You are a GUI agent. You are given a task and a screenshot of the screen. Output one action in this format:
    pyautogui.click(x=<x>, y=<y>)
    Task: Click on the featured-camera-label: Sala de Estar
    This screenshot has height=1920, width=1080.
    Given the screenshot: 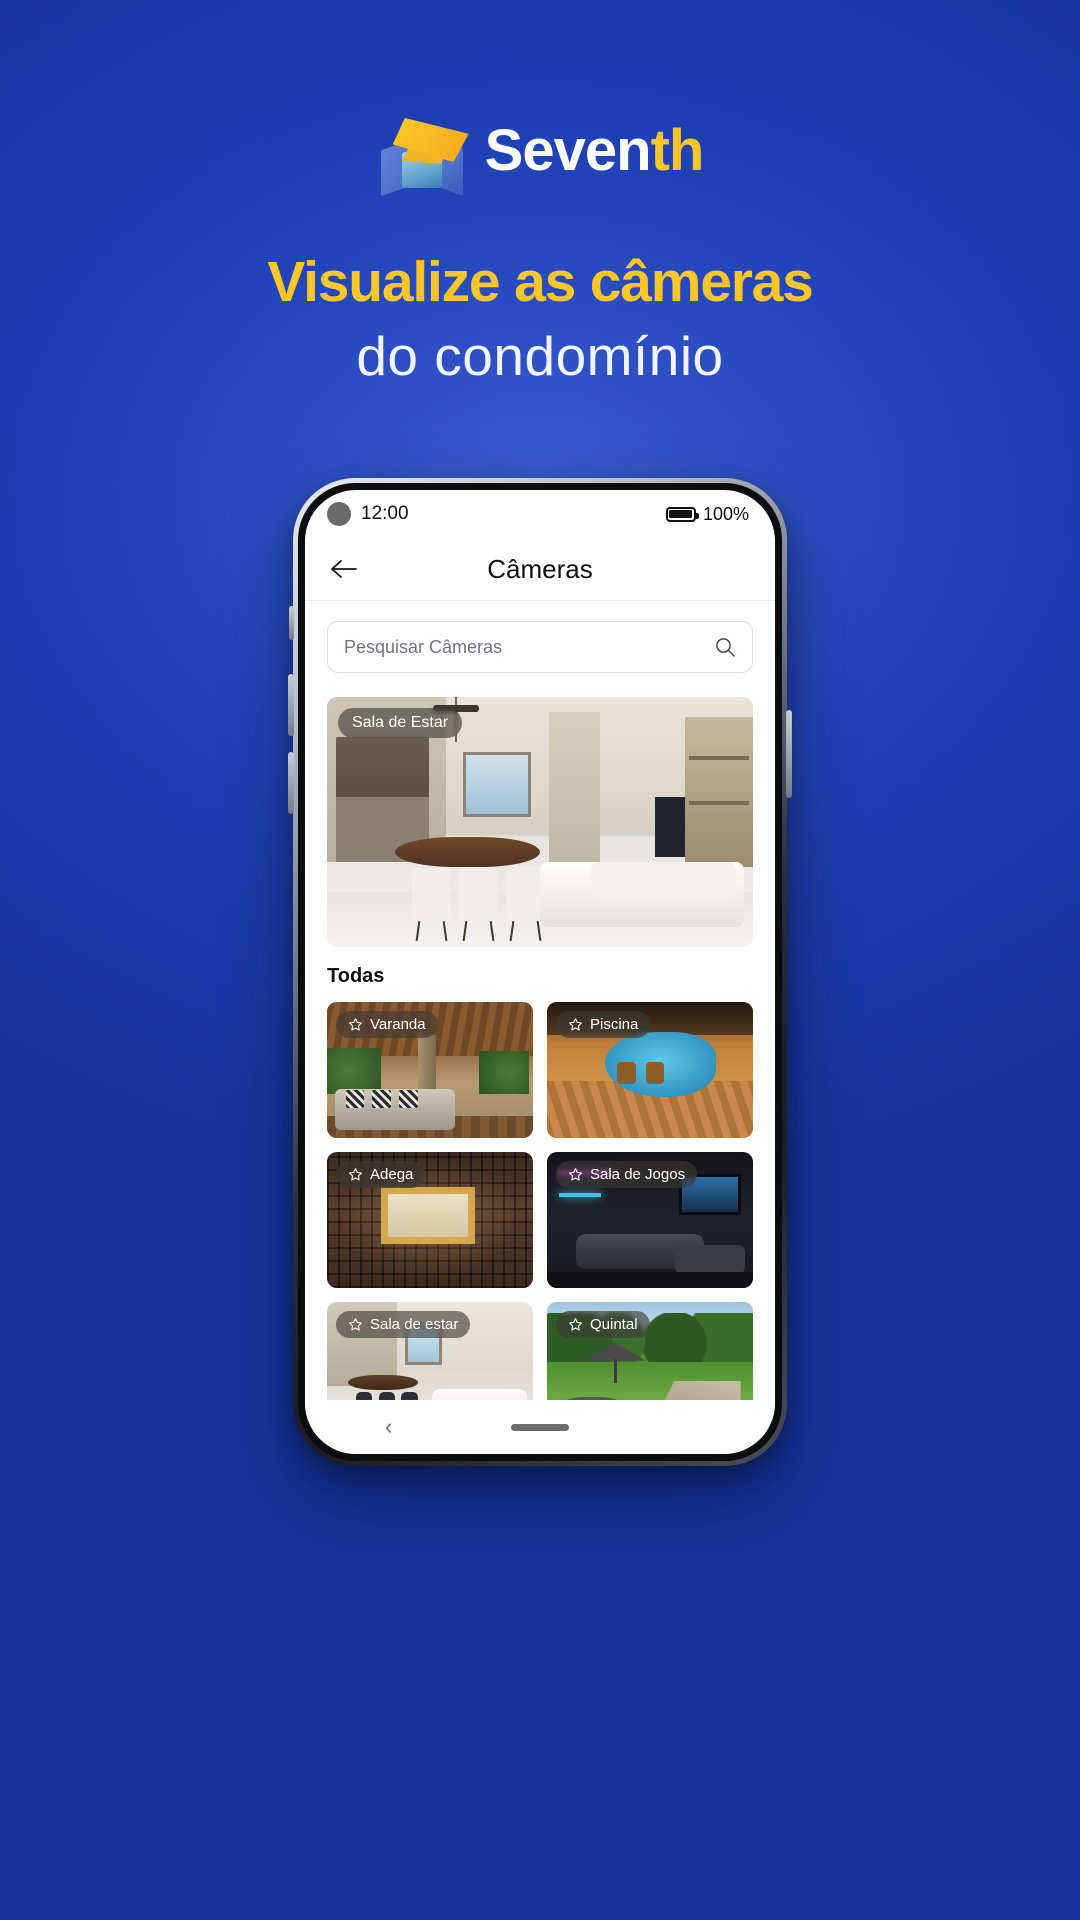 What is the action you would take?
    pyautogui.click(x=400, y=722)
    